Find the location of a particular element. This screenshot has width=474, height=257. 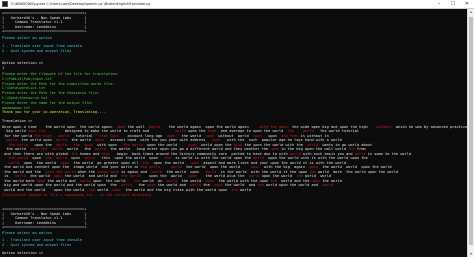

translation-word: with global is located at coordinates (58, 153).